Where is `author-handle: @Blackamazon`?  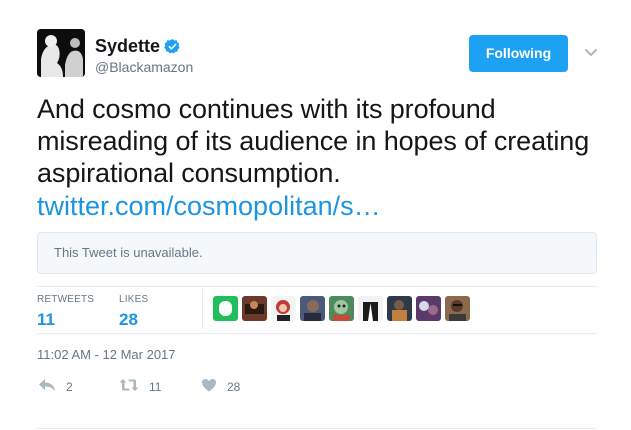 author-handle: @Blackamazon is located at coordinates (144, 67).